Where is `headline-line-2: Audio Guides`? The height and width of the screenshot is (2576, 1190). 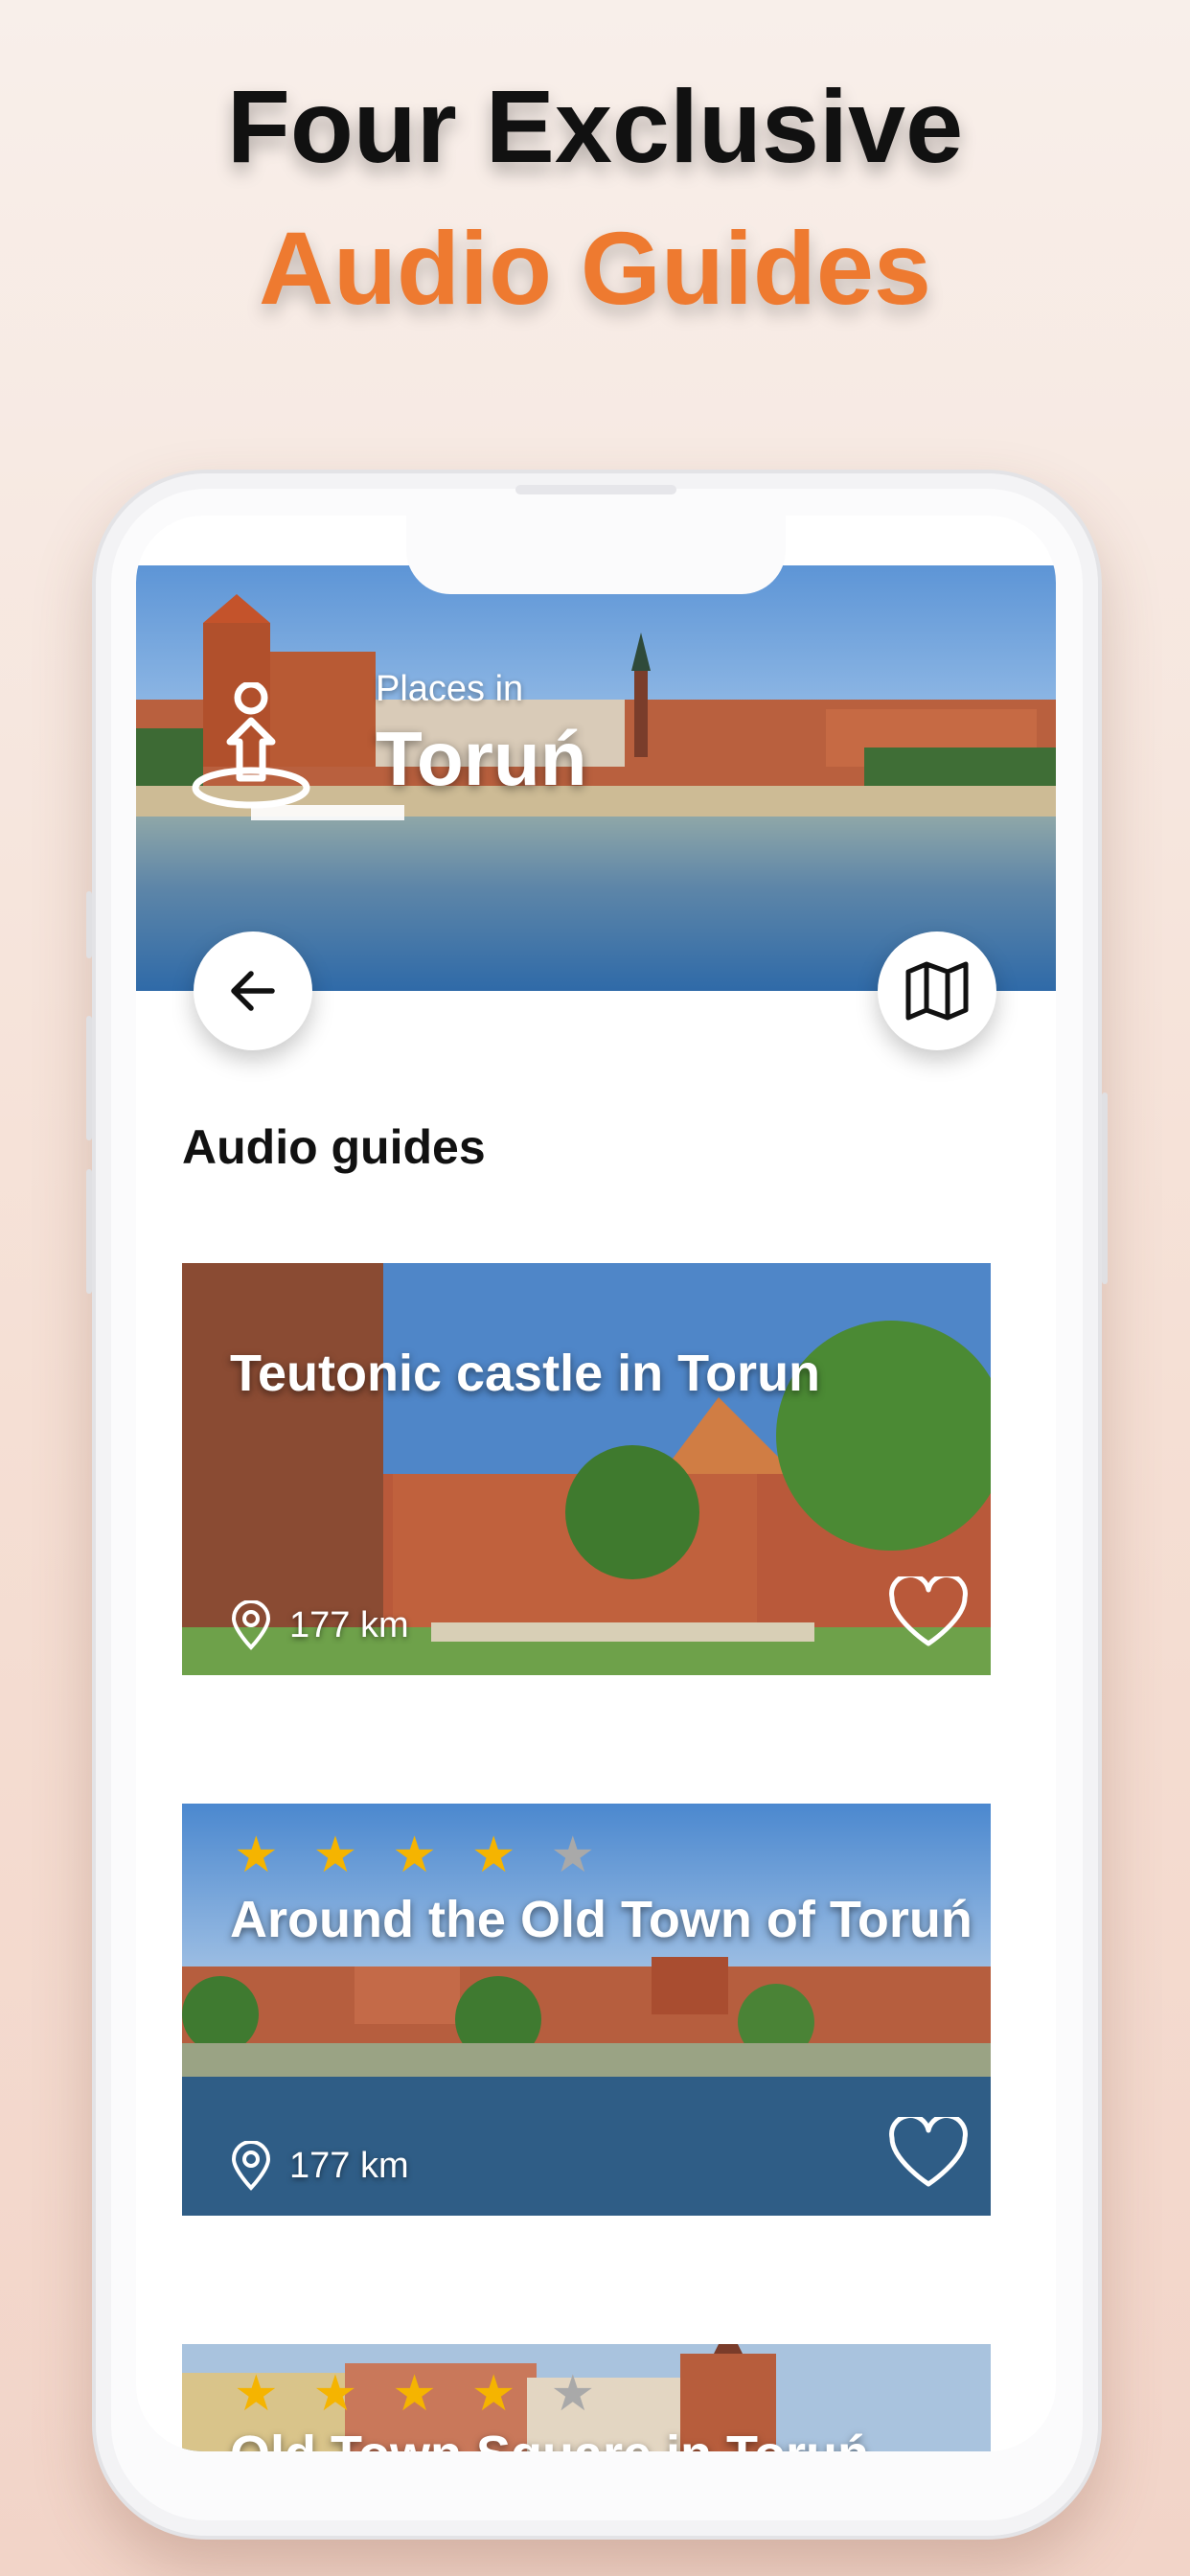 headline-line-2: Audio Guides is located at coordinates (595, 268).